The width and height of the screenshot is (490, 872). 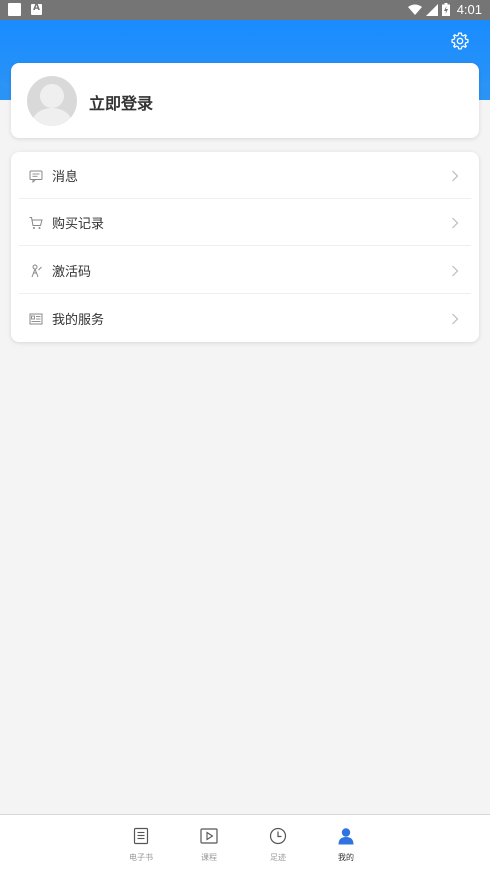 What do you see at coordinates (245, 100) in the screenshot?
I see `login-card: 立即登录` at bounding box center [245, 100].